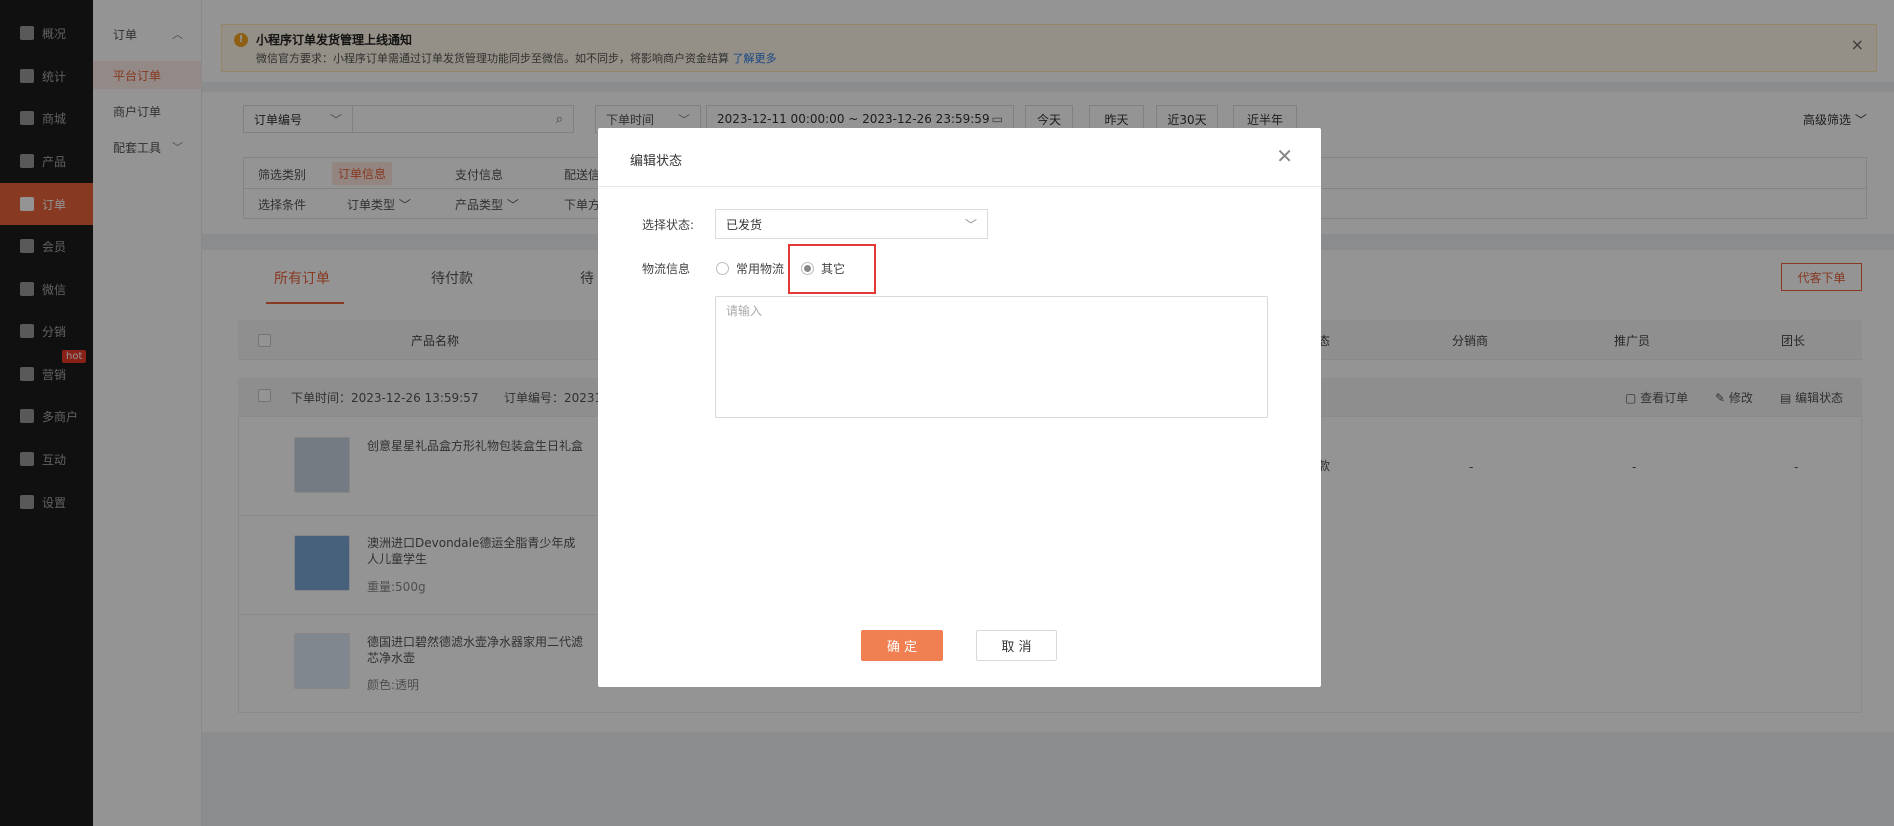  Describe the element at coordinates (722, 268) in the screenshot. I see `radio-common-logistics` at that location.